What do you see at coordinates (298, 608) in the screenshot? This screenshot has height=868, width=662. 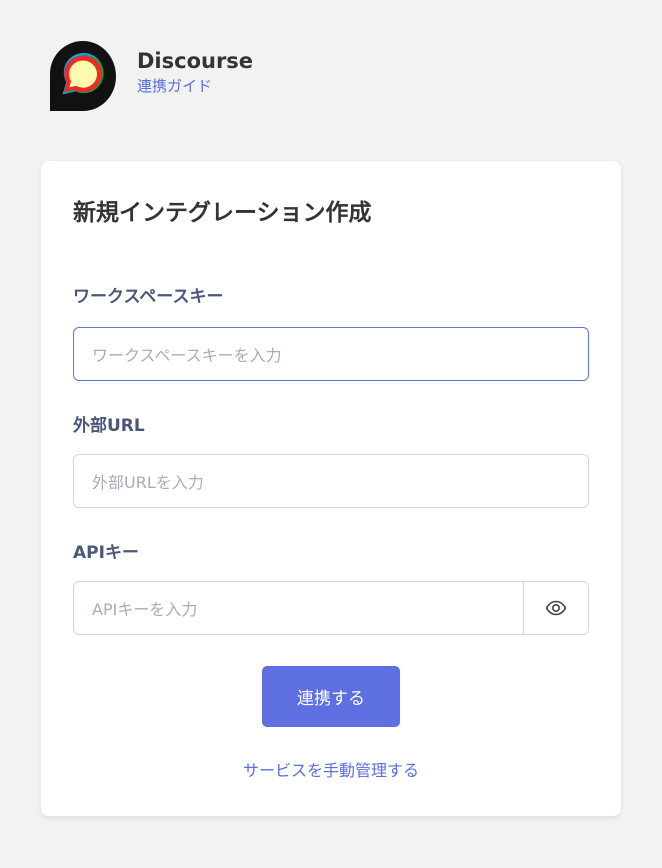 I see `api-key-input: APIキーを入力` at bounding box center [298, 608].